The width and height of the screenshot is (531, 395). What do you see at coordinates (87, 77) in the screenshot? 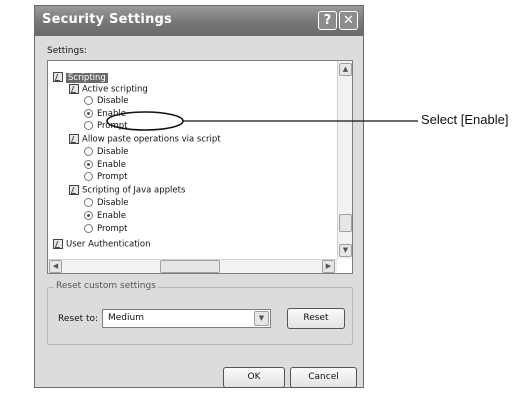
I see `tree-item-label: Scripting` at bounding box center [87, 77].